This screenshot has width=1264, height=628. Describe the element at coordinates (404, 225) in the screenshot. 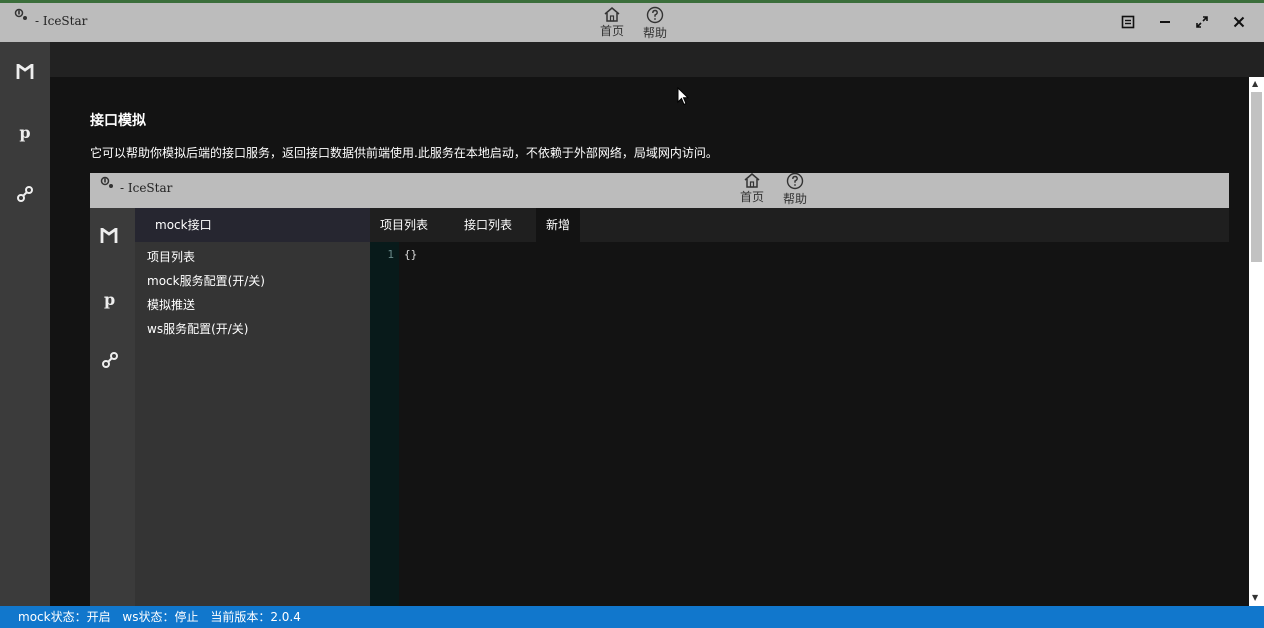

I see `preview-tab: 项目列表` at that location.